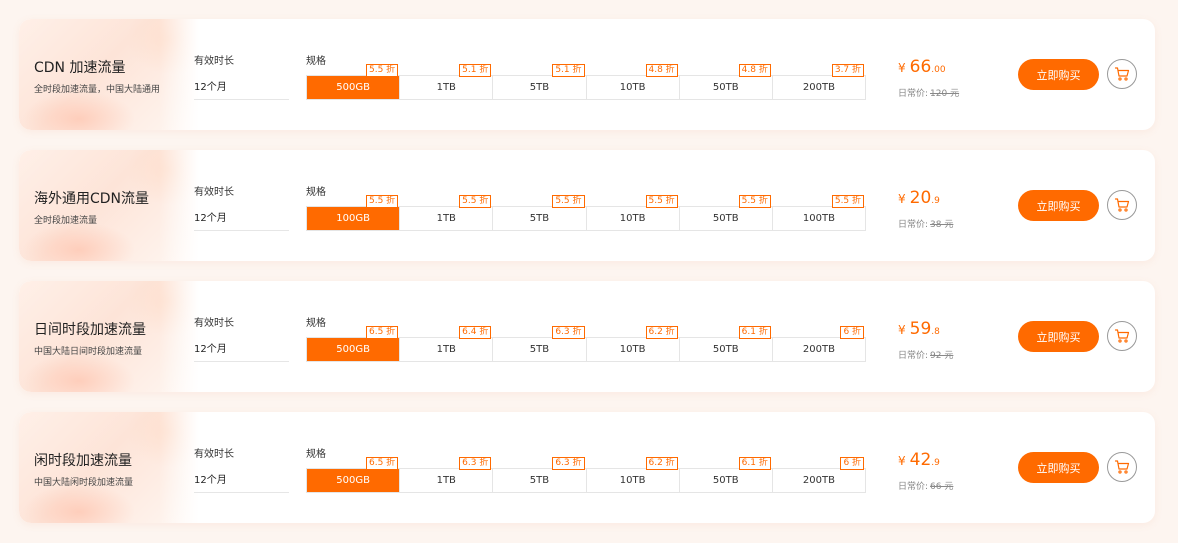 This screenshot has height=543, width=1178. I want to click on spec-option: 10TB 5.5 折, so click(633, 212).